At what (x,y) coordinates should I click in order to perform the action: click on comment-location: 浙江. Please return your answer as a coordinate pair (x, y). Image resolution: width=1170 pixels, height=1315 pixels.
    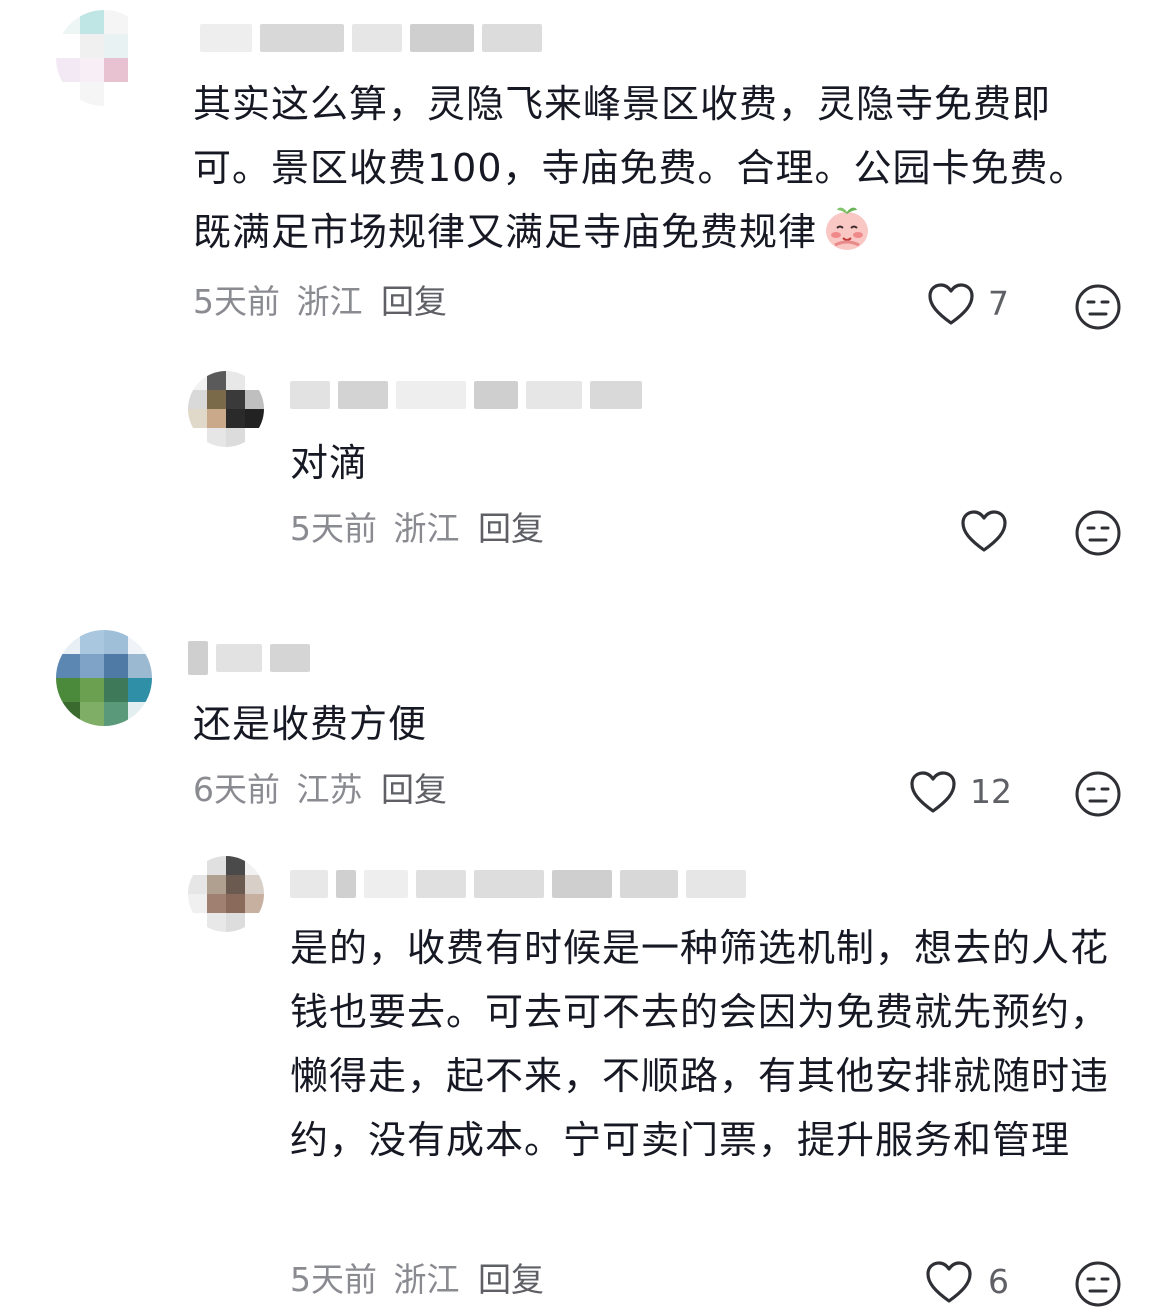
    Looking at the image, I should click on (329, 301).